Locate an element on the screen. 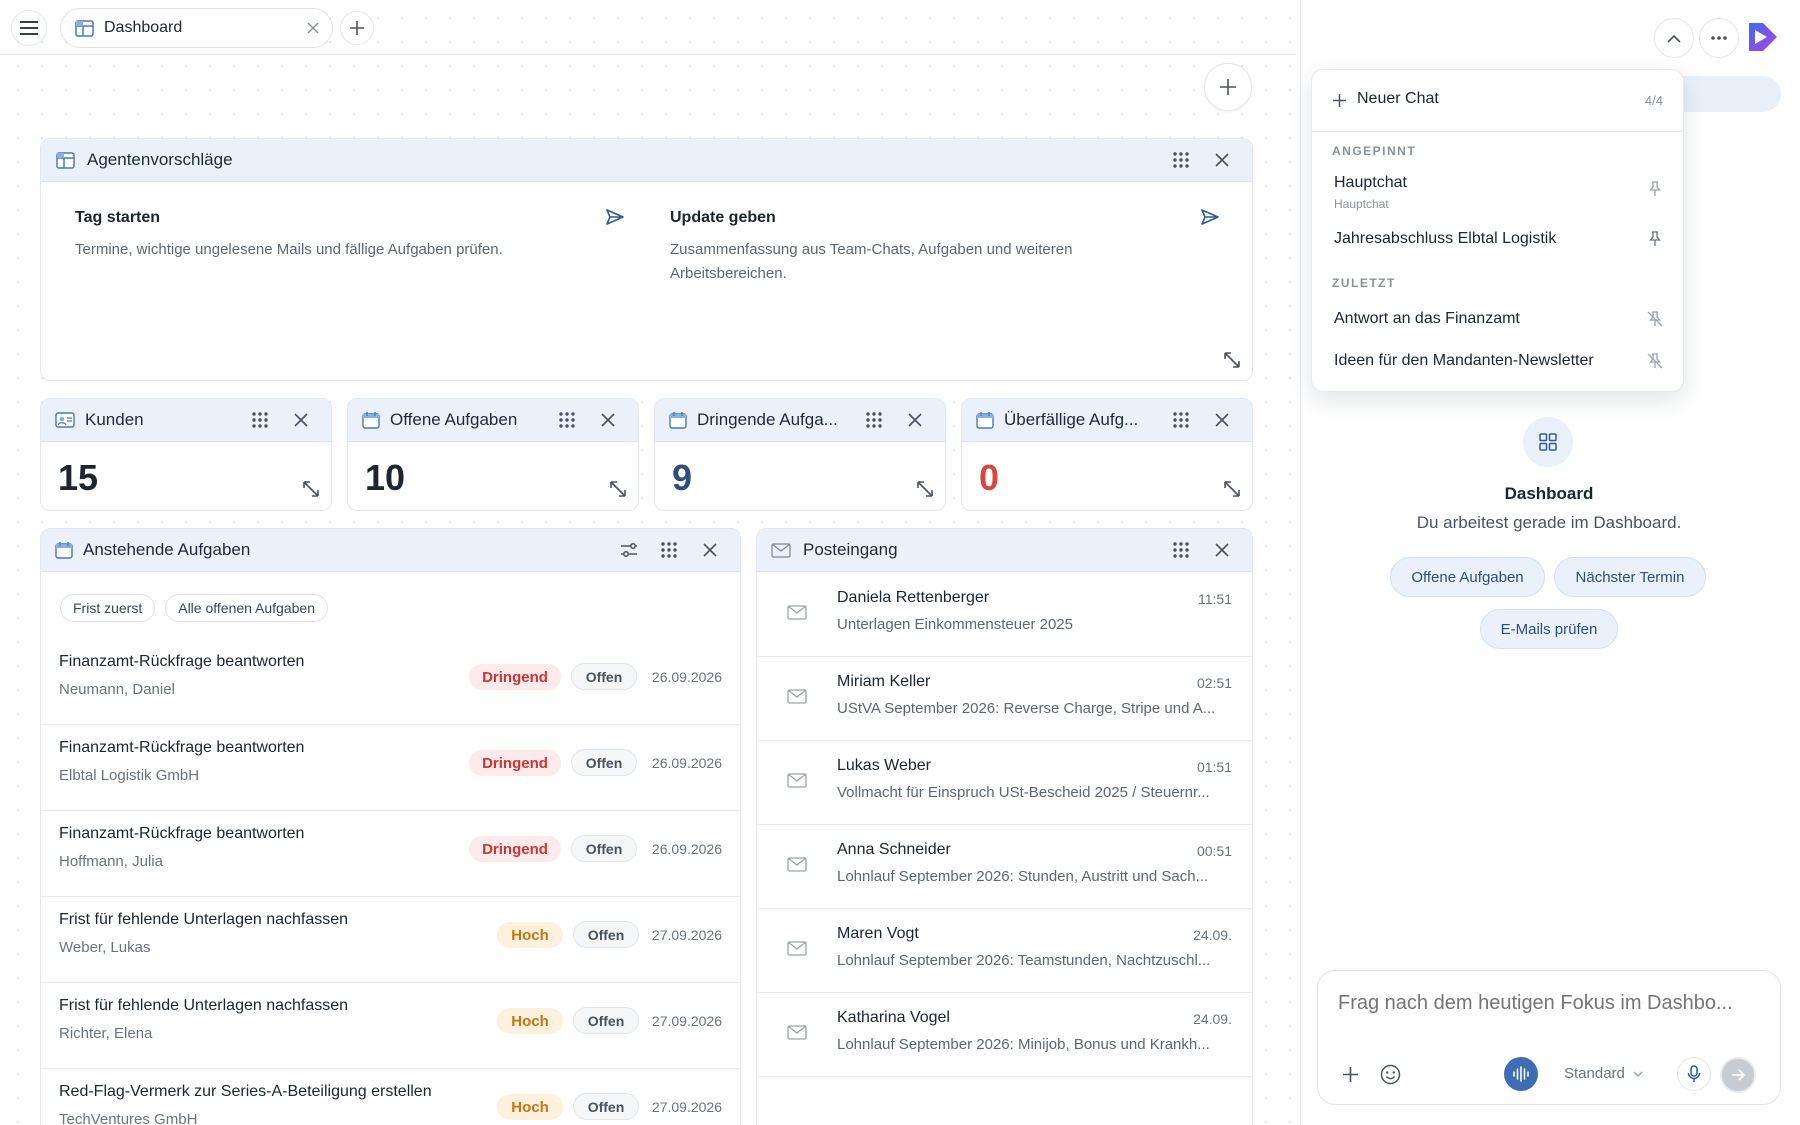 This screenshot has width=1800, height=1125. attach-plus-icon is located at coordinates (1350, 1074).